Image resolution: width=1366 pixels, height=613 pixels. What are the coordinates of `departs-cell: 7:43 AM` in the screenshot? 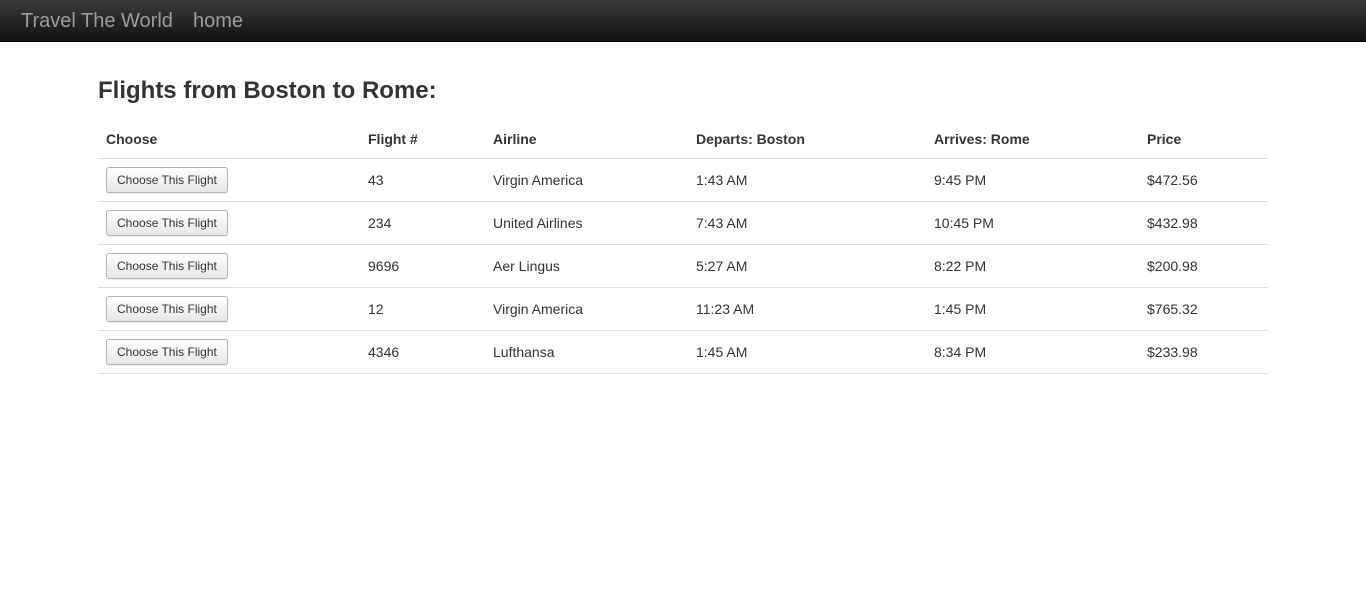 It's located at (807, 223).